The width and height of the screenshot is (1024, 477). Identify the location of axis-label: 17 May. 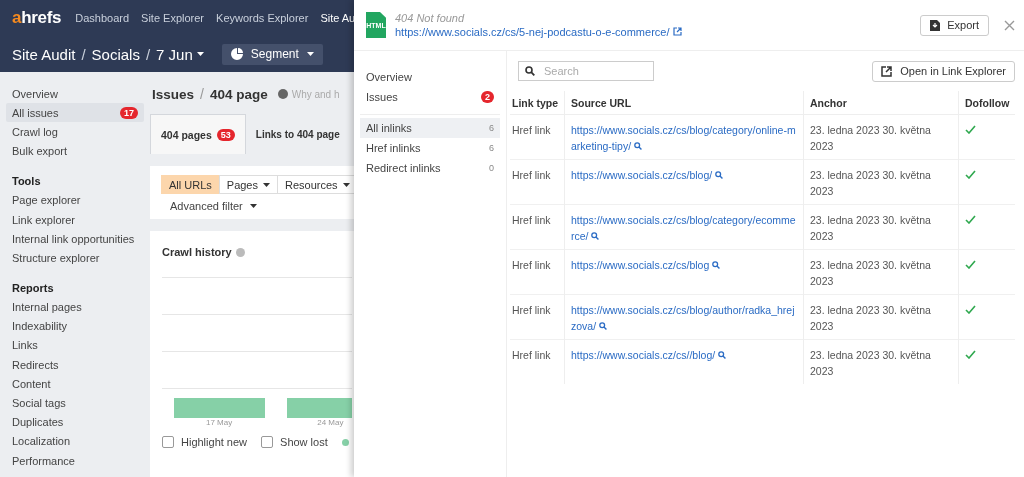
(219, 423).